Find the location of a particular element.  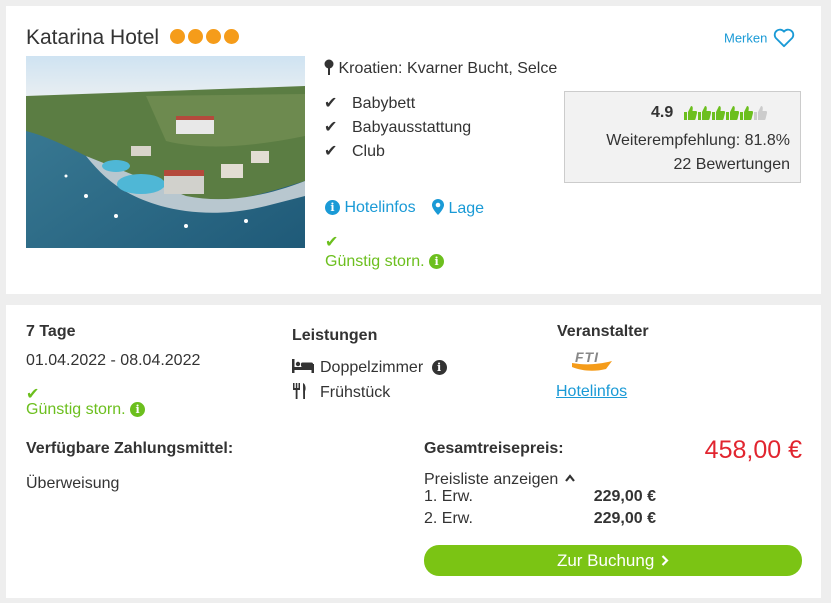

feature-item: ✔ Babybett is located at coordinates (369, 103).